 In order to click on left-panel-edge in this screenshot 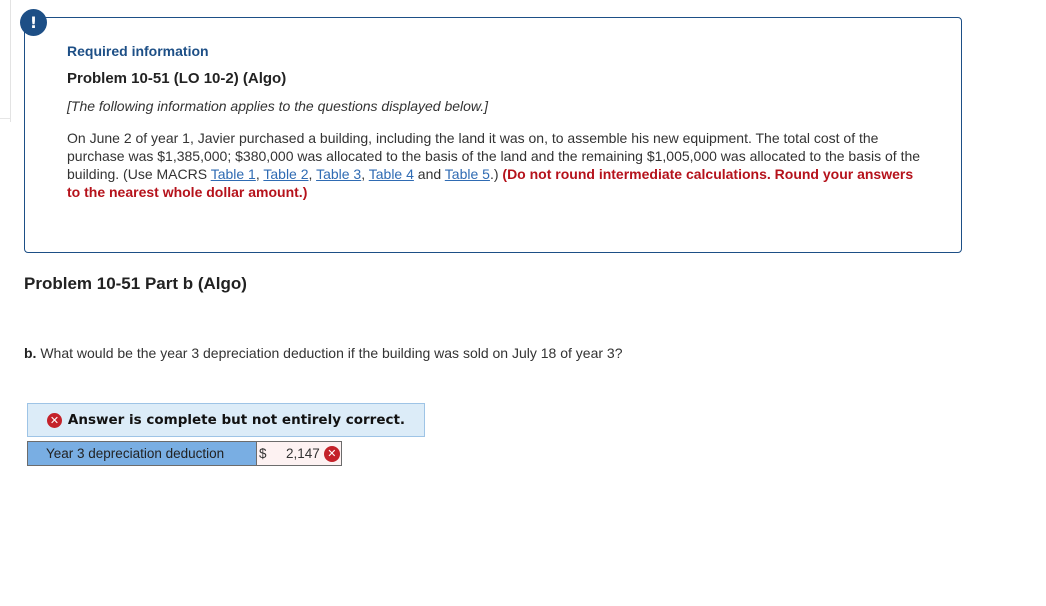, I will do `click(5, 61)`.